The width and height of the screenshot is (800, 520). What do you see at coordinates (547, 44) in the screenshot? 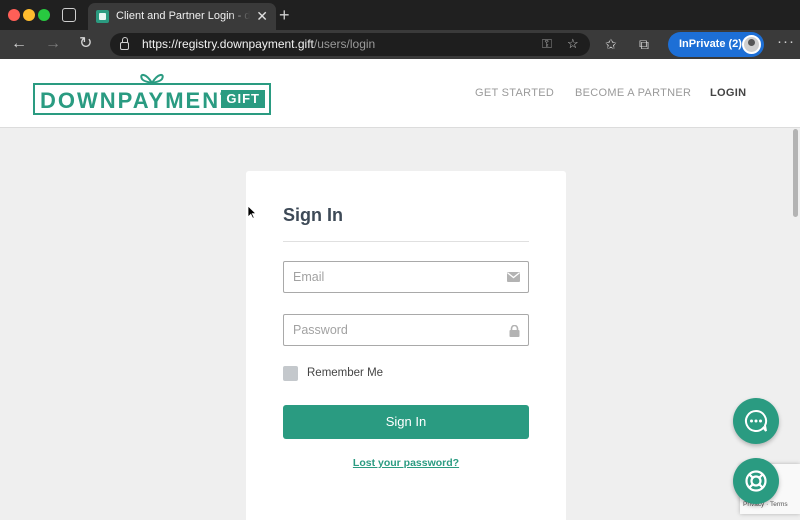
I see `key-icon: ⚿` at bounding box center [547, 44].